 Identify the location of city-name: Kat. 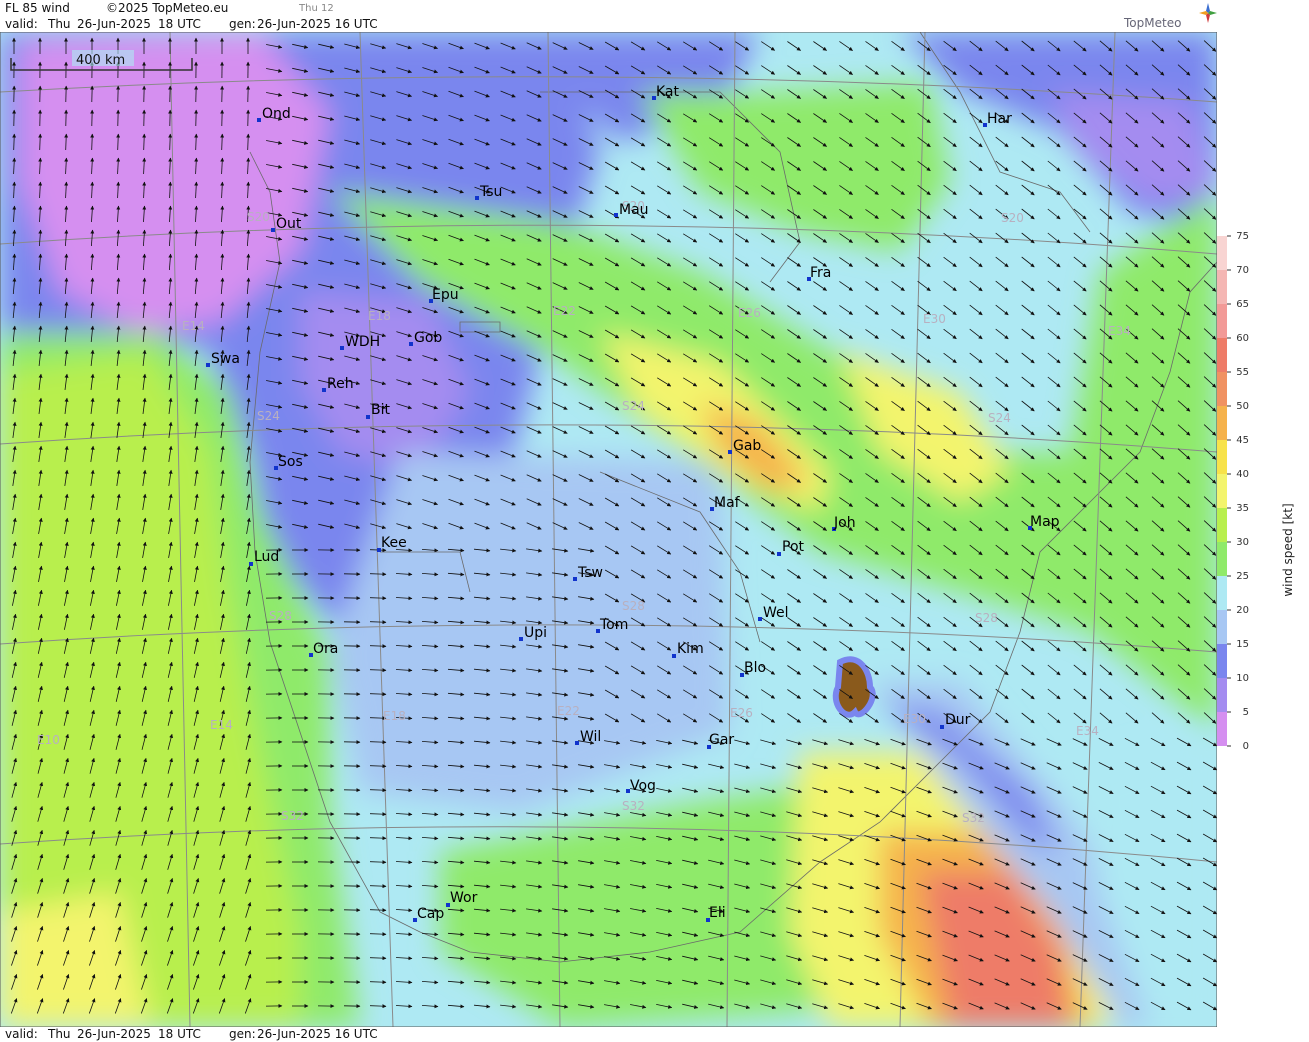
(668, 92).